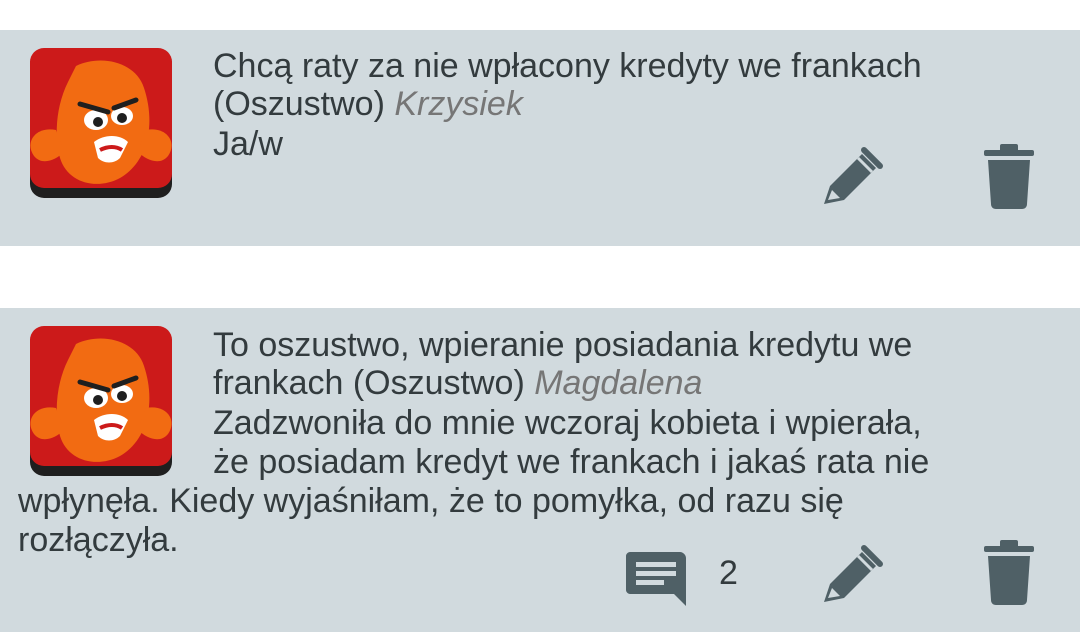 This screenshot has height=632, width=1080. What do you see at coordinates (728, 573) in the screenshot?
I see `comment-count: 2` at bounding box center [728, 573].